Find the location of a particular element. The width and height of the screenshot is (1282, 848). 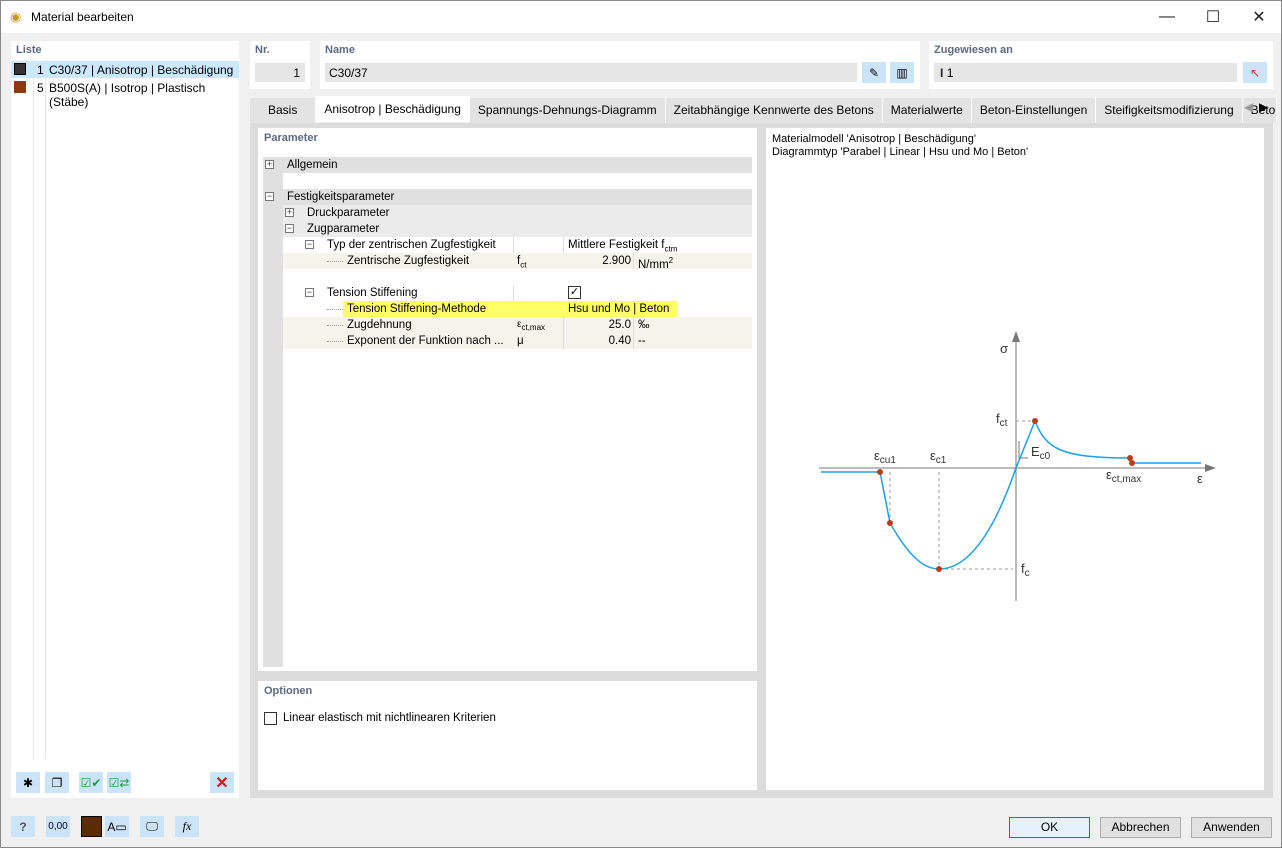

group-label: Druckparameter is located at coordinates (348, 213).